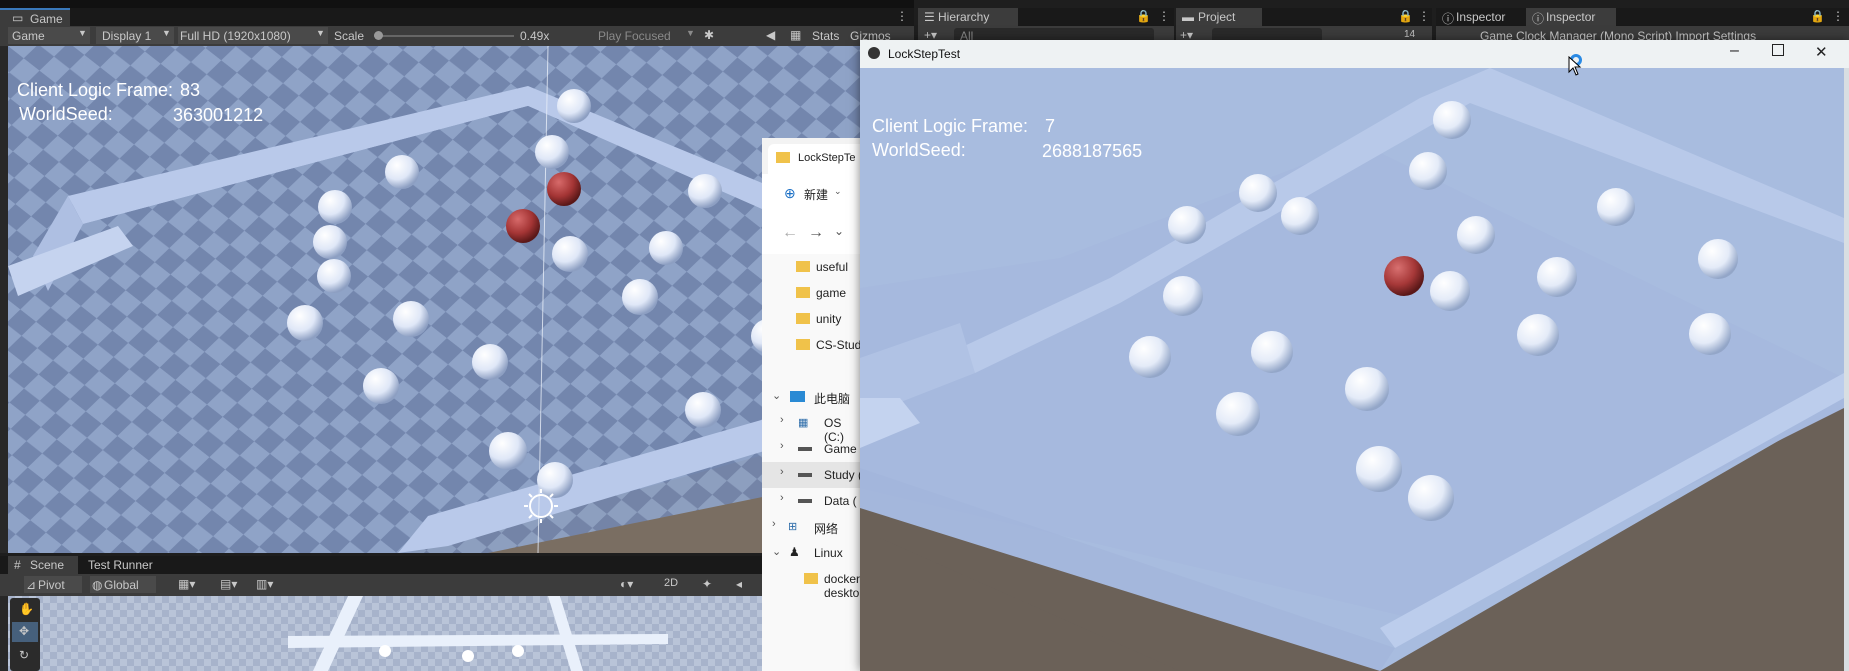  What do you see at coordinates (812, 293) in the screenshot?
I see `nav-item-game: game` at bounding box center [812, 293].